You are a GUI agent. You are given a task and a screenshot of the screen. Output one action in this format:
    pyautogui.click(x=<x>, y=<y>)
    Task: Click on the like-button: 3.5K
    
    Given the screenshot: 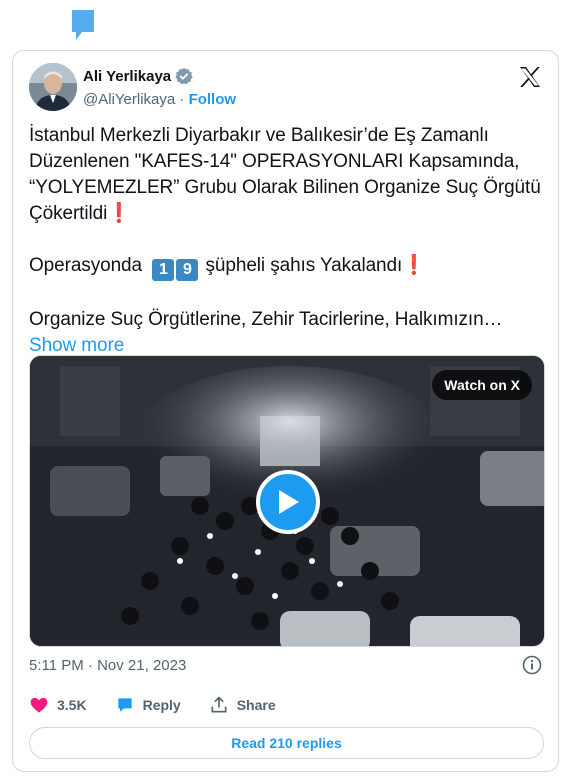 What is the action you would take?
    pyautogui.click(x=58, y=705)
    